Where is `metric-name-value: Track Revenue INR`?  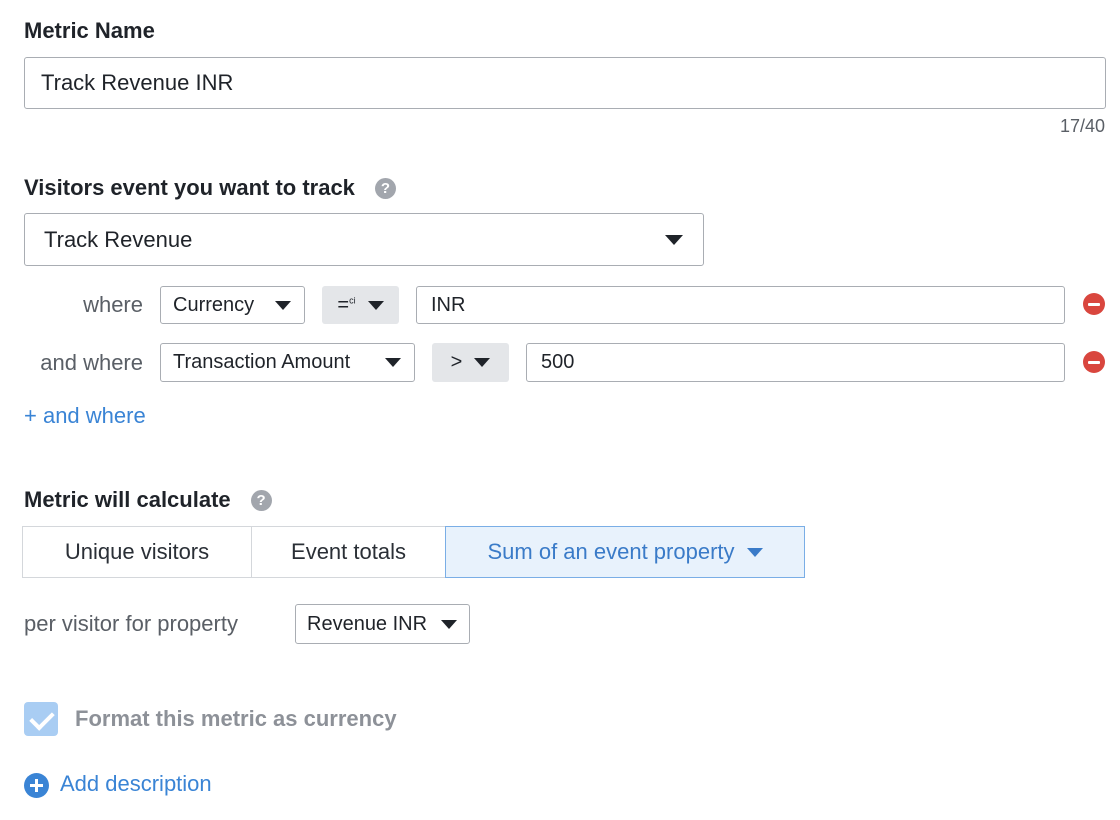 metric-name-value: Track Revenue INR is located at coordinates (137, 82).